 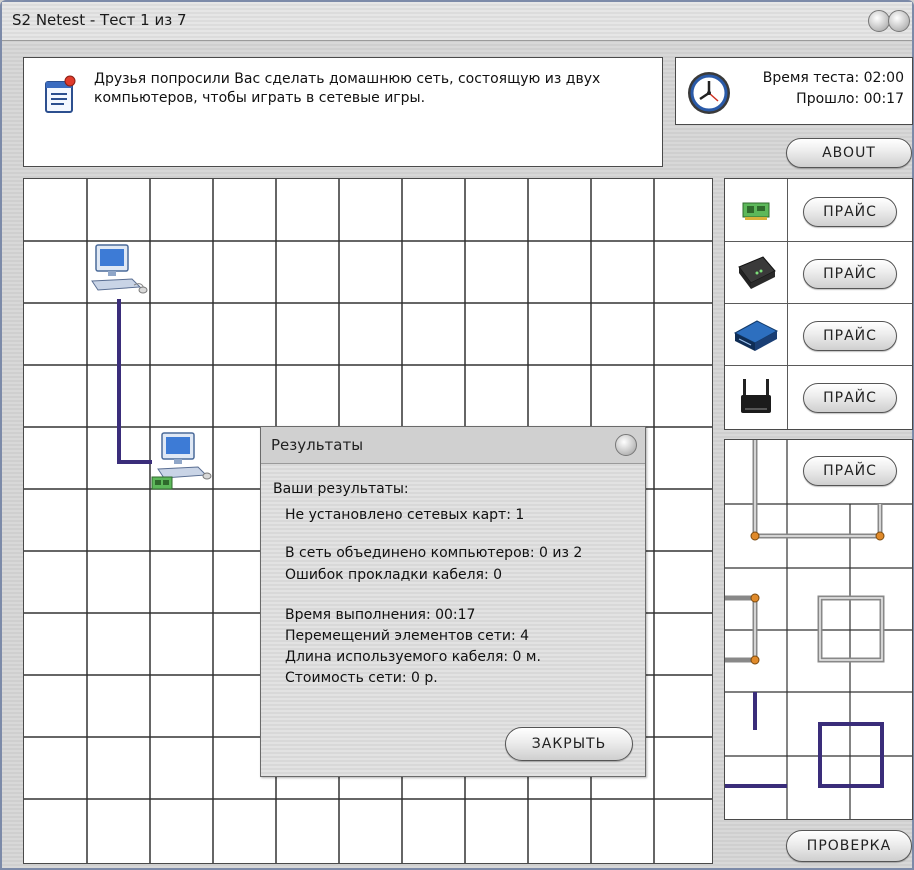 I want to click on result-line: В сеть объединено компьютеров: 0 из 2, so click(x=434, y=553).